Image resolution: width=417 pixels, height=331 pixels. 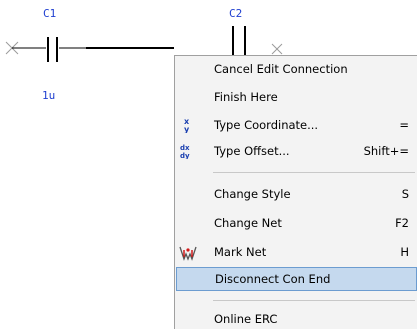 I want to click on menu-item-type-coordinate: x y Type Coordinate... =, so click(x=296, y=125).